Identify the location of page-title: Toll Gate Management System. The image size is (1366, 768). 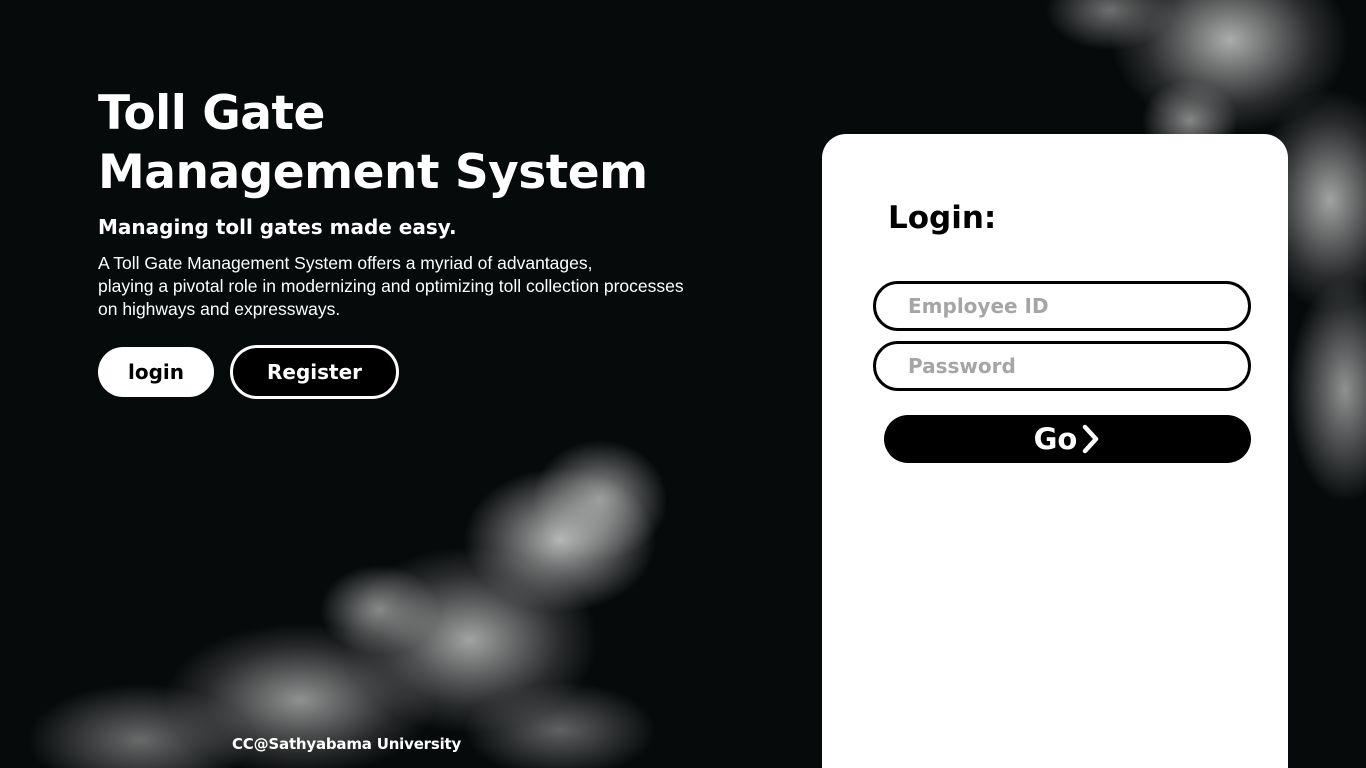
(438, 143).